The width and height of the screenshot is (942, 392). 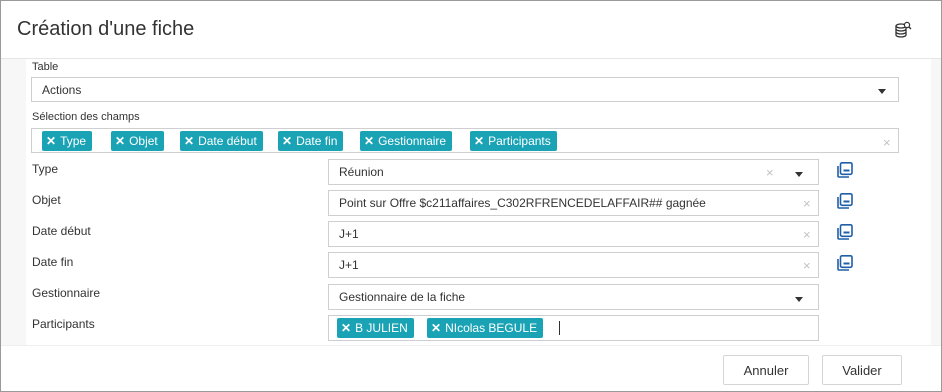 I want to click on field-tag-participants: ✕ Participants, so click(x=513, y=141).